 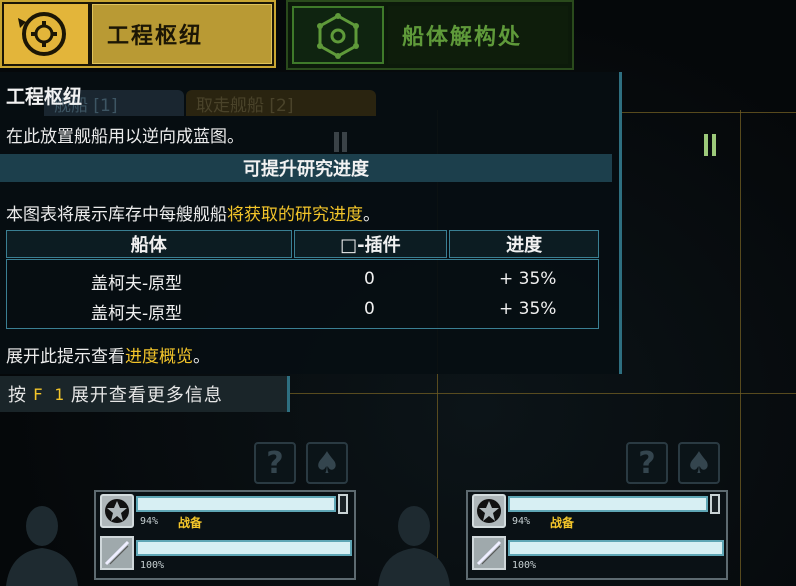 I want to click on footer-suffix: 。, so click(x=201, y=357).